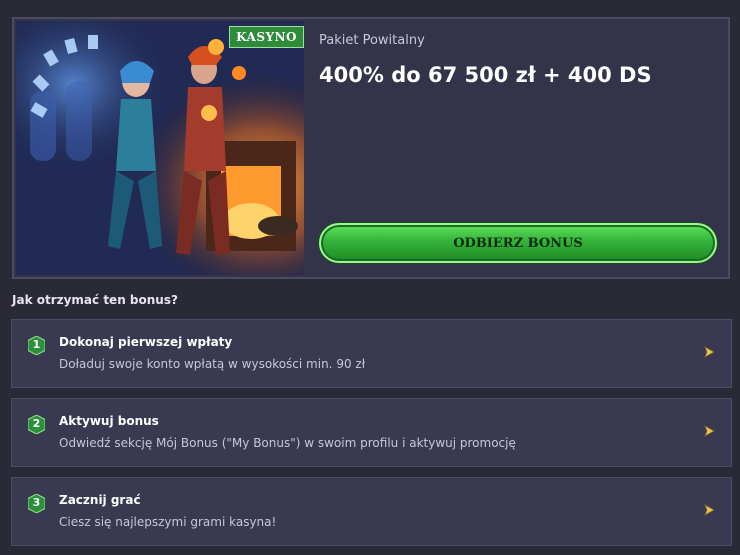 The height and width of the screenshot is (555, 740). Describe the element at coordinates (109, 421) in the screenshot. I see `step-title: Aktywuj bonus` at that location.